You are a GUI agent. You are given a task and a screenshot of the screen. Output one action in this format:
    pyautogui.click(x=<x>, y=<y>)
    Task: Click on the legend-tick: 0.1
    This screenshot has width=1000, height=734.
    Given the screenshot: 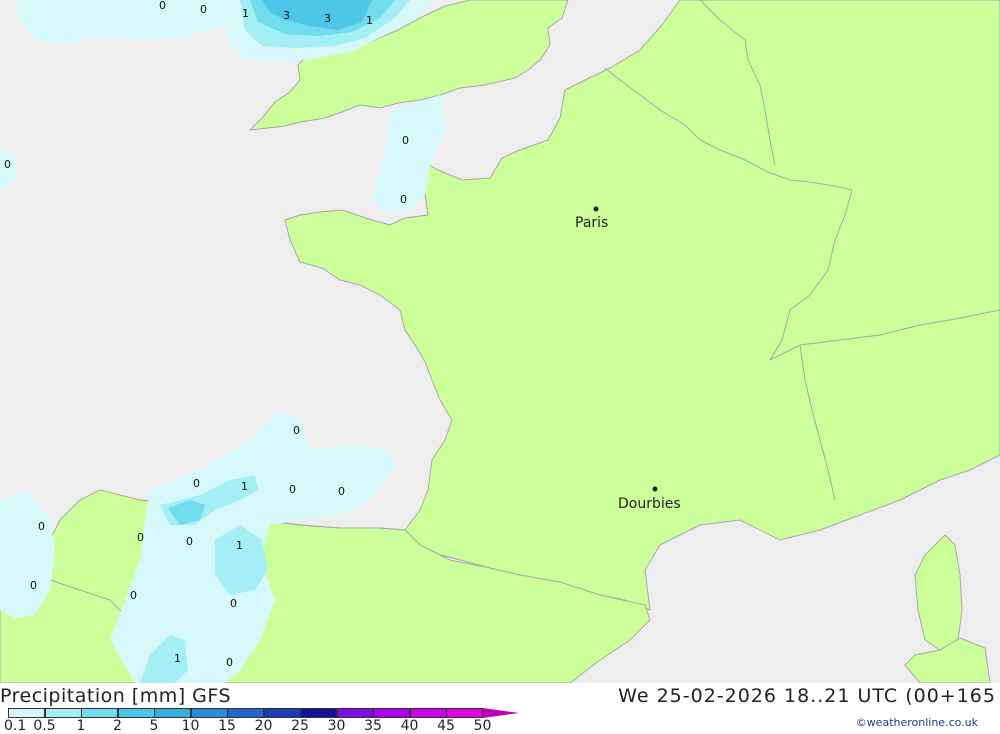 What is the action you would take?
    pyautogui.click(x=15, y=726)
    